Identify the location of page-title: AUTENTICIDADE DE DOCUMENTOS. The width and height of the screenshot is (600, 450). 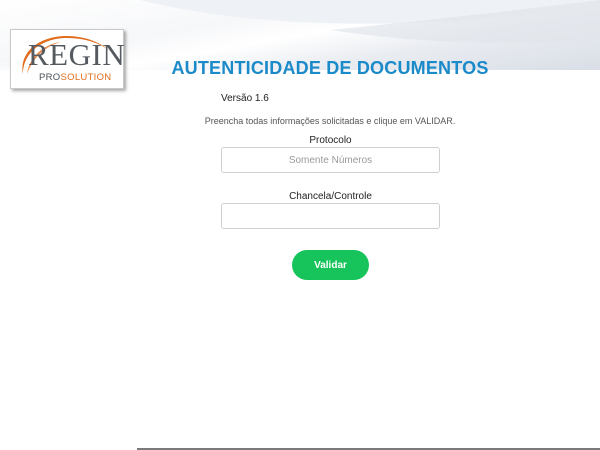
(330, 68).